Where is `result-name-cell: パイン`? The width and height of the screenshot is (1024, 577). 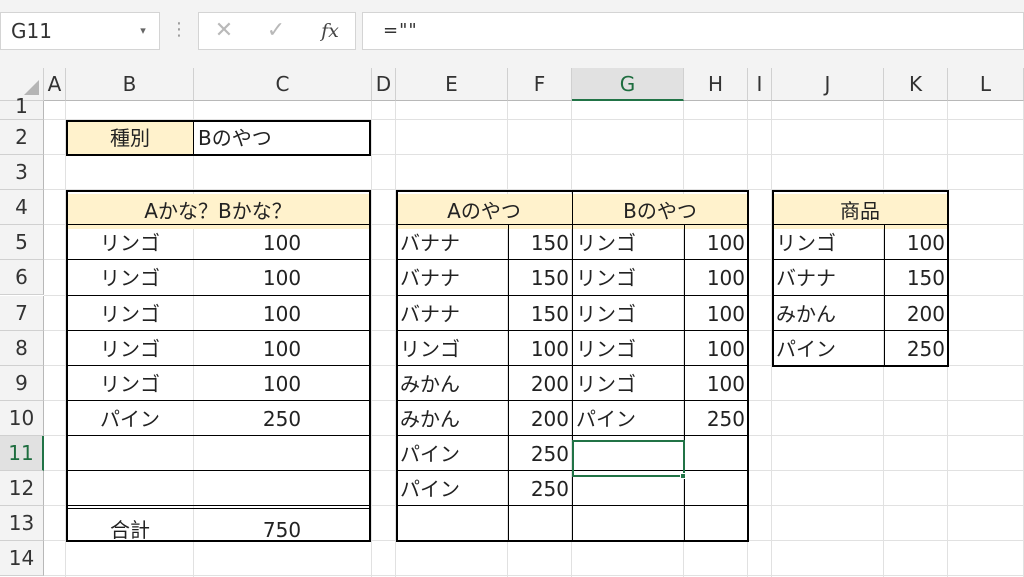 result-name-cell: パイン is located at coordinates (130, 419).